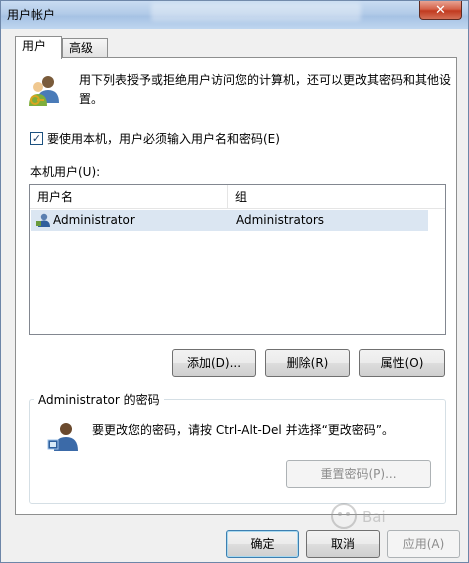 The height and width of the screenshot is (563, 469). What do you see at coordinates (229, 220) in the screenshot?
I see `table-row: Administrator Administrators` at bounding box center [229, 220].